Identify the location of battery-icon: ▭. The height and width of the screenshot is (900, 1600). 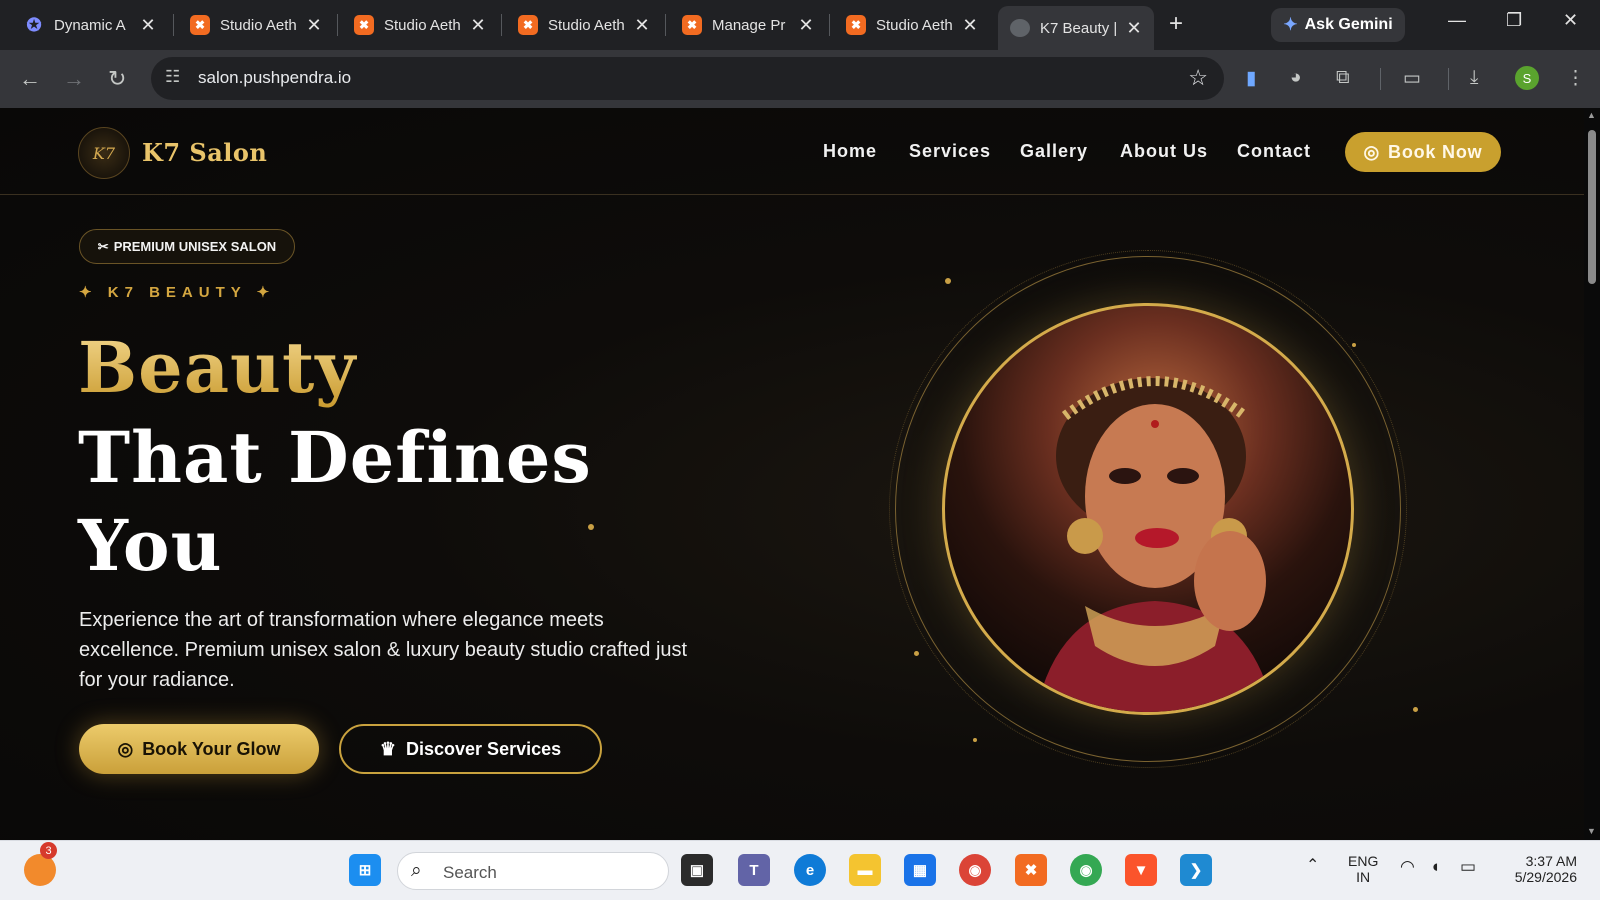
(1468, 867).